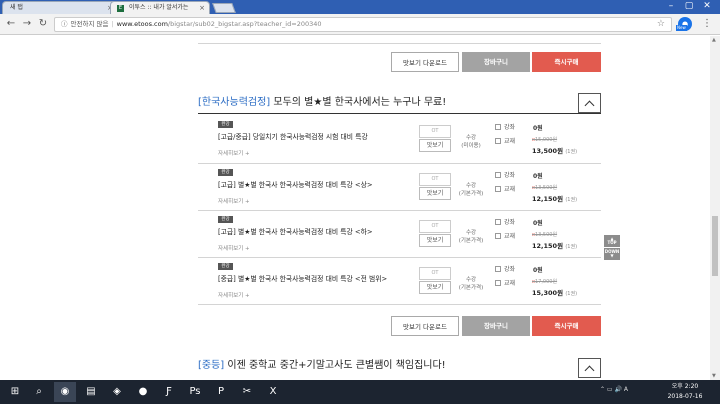 The image size is (720, 404). I want to click on scroll-up-arrow-icon: ▲, so click(714, 40).